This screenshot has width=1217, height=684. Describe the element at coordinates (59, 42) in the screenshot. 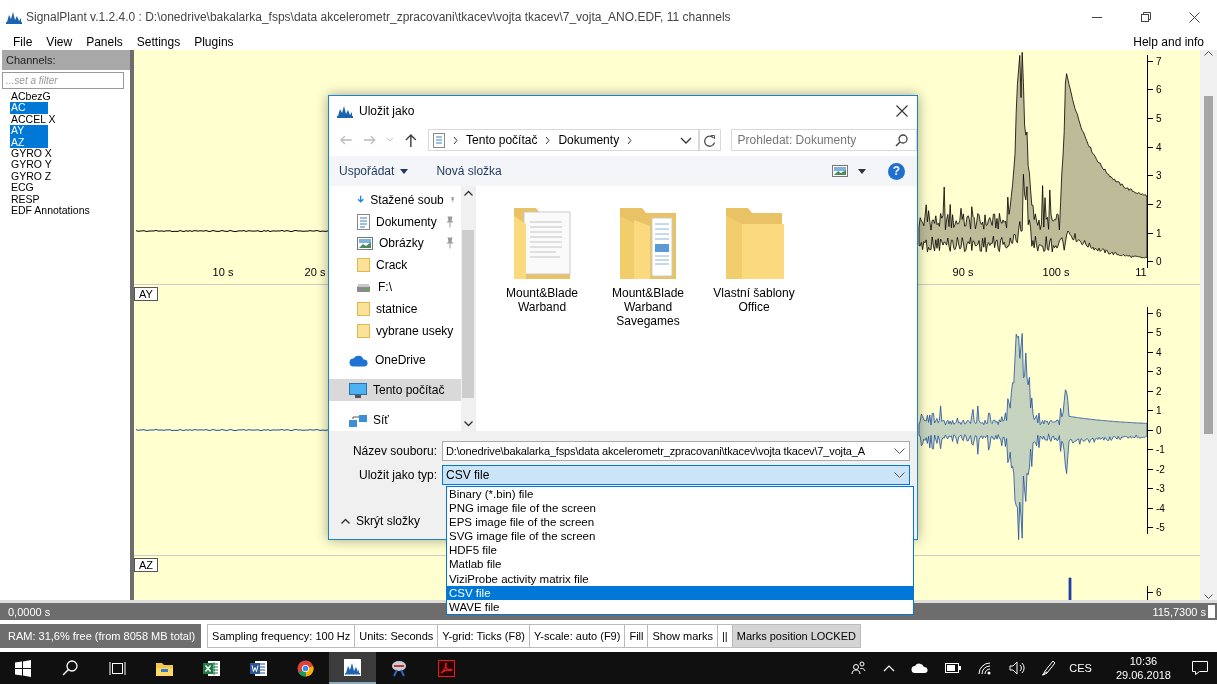

I see `menu-item: View` at that location.